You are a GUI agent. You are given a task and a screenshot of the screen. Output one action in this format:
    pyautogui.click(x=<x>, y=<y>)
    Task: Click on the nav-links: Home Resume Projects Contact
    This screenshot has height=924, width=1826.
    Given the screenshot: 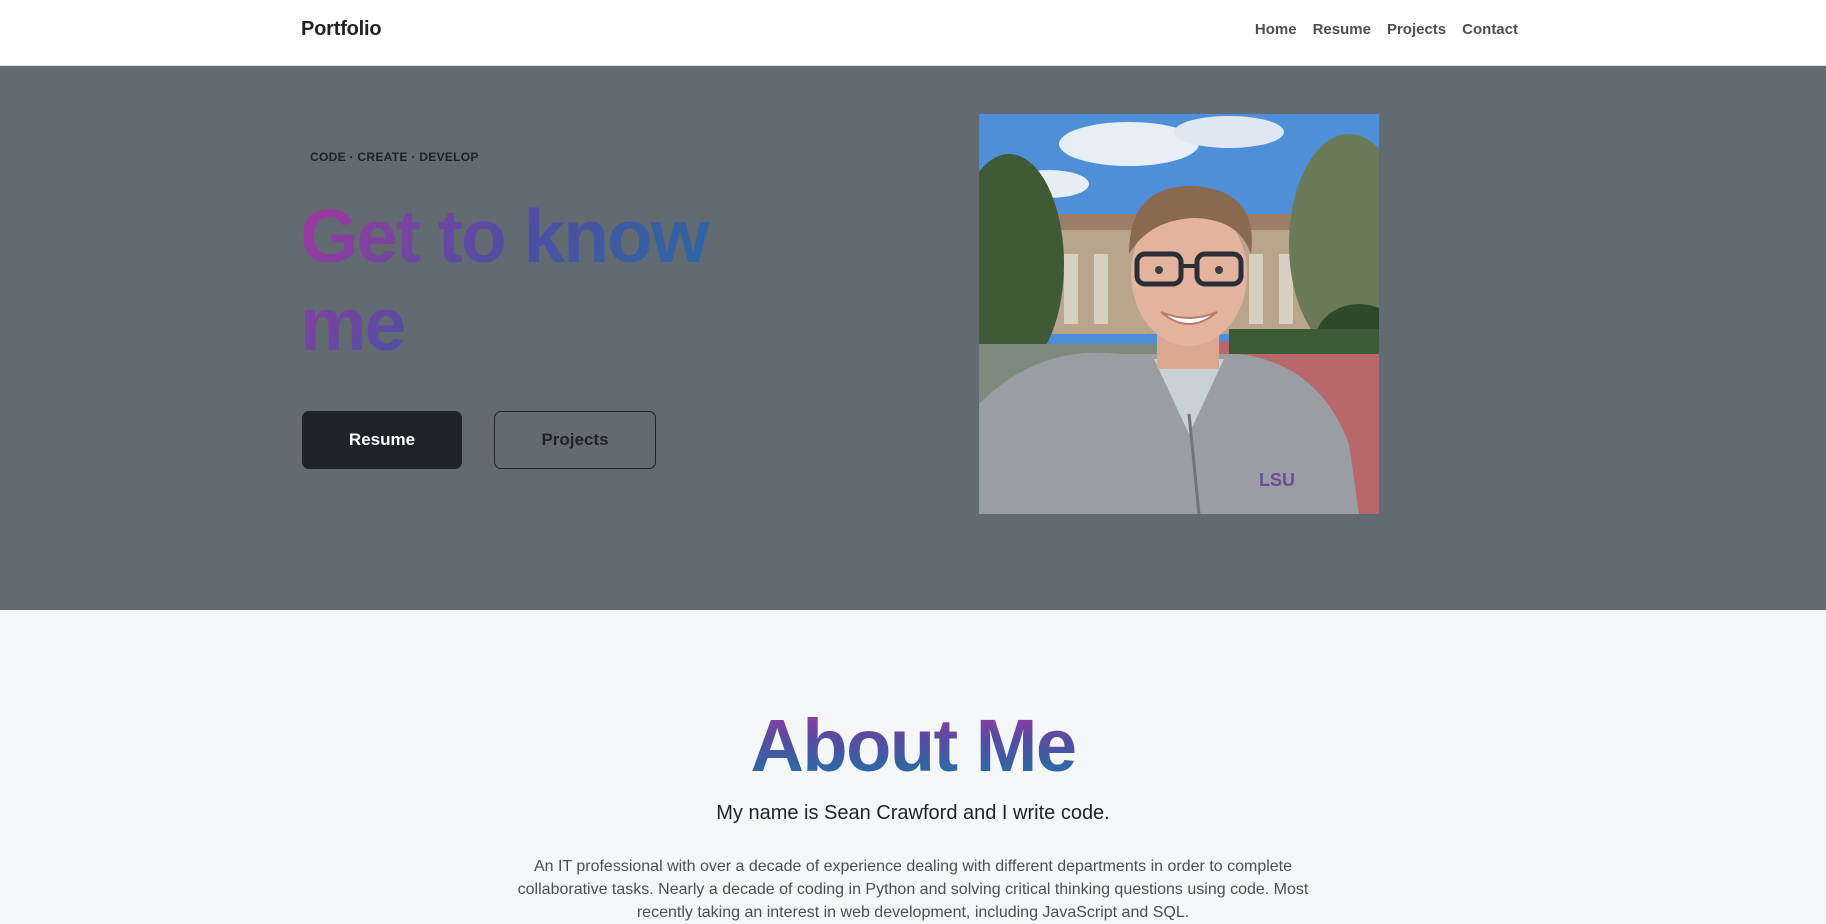 What is the action you would take?
    pyautogui.click(x=1386, y=29)
    